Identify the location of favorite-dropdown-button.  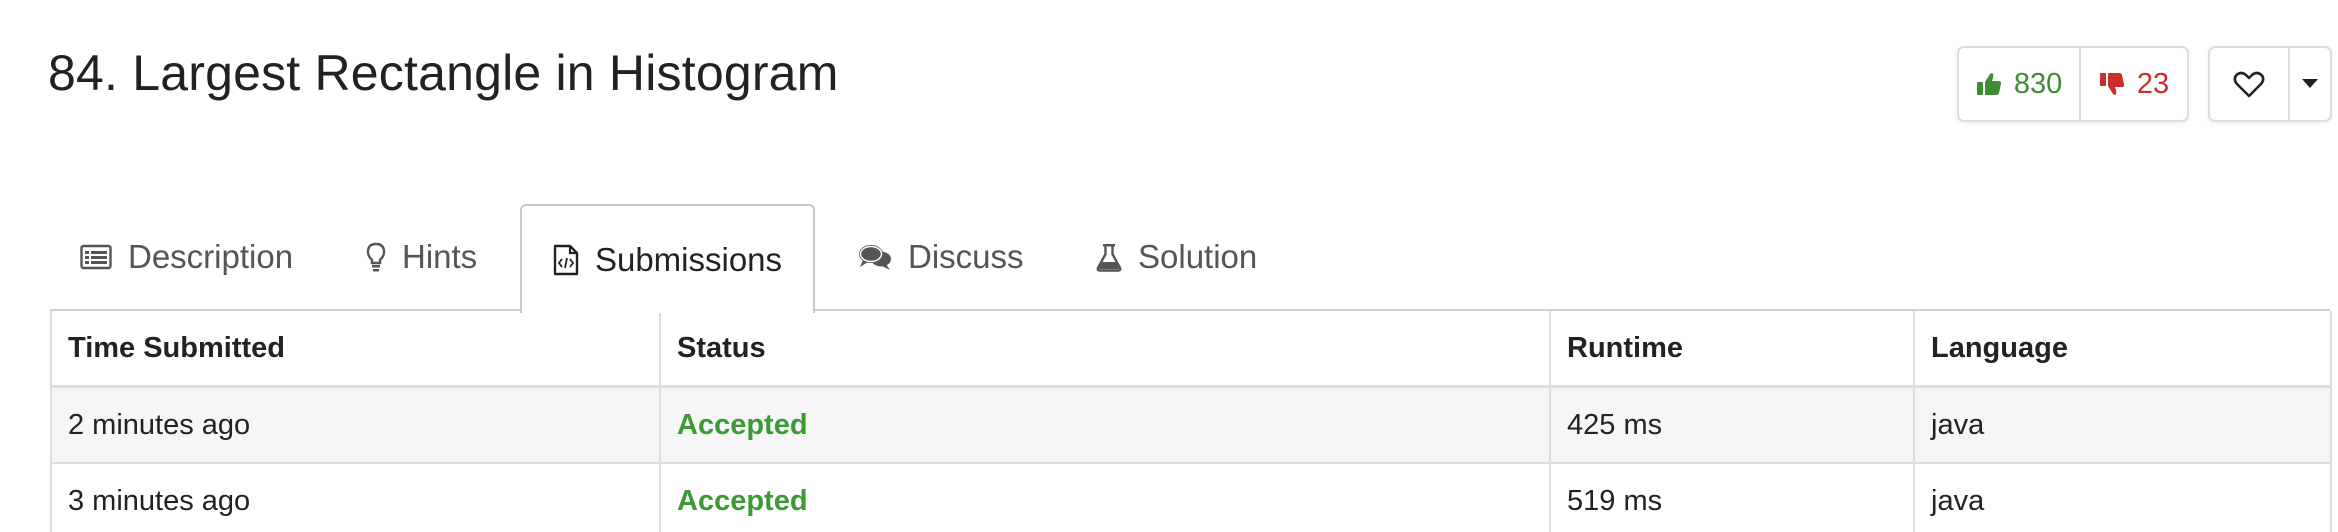
(2310, 84).